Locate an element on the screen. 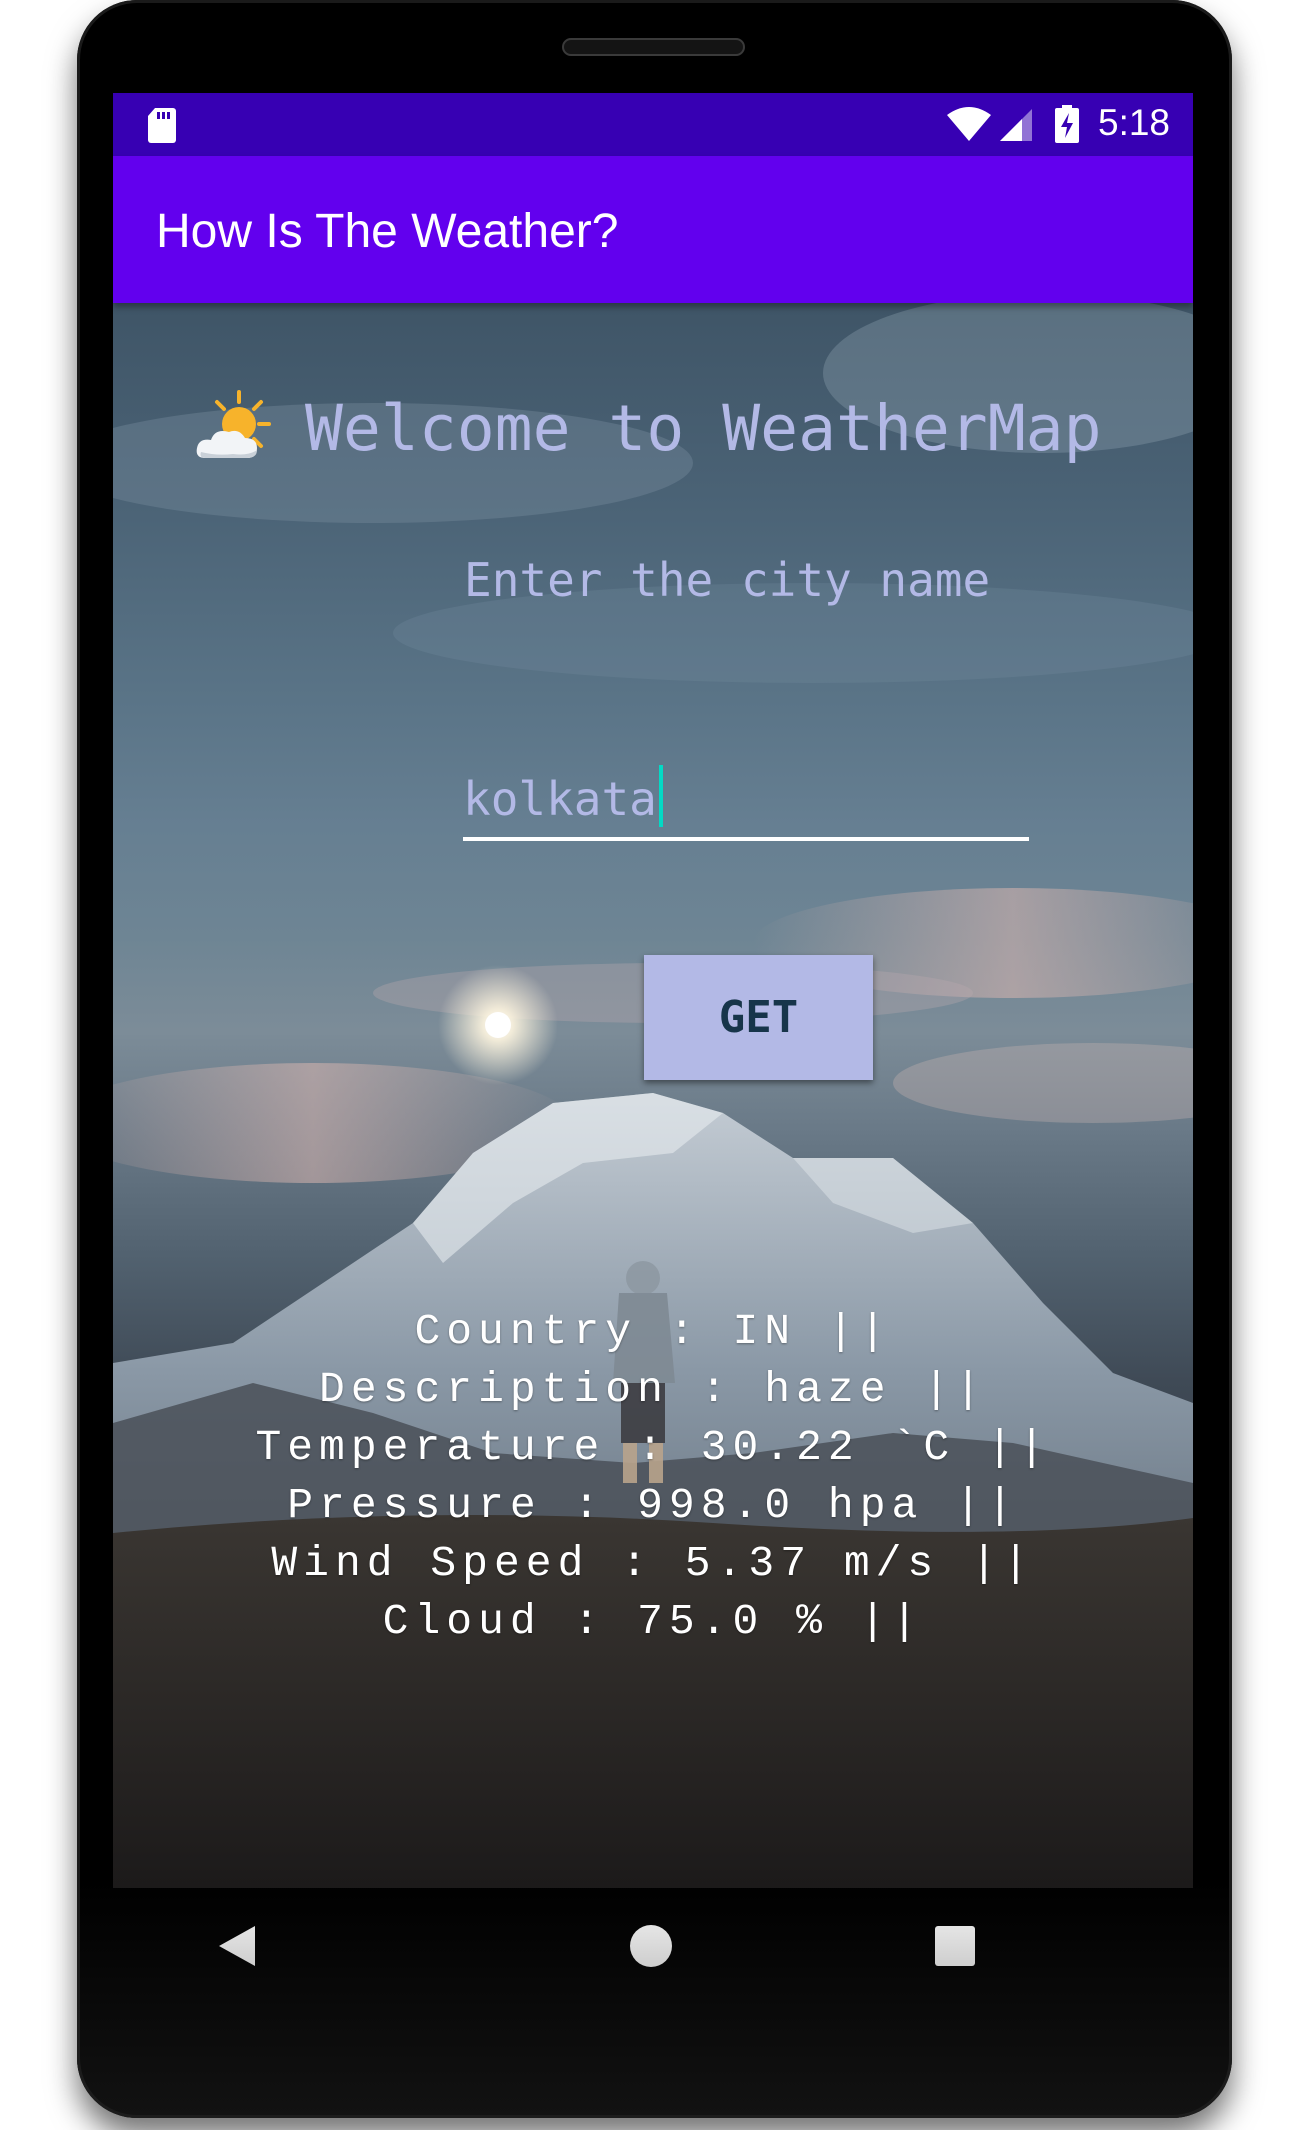 This screenshot has width=1305, height=2130. get-button: GET is located at coordinates (758, 1017).